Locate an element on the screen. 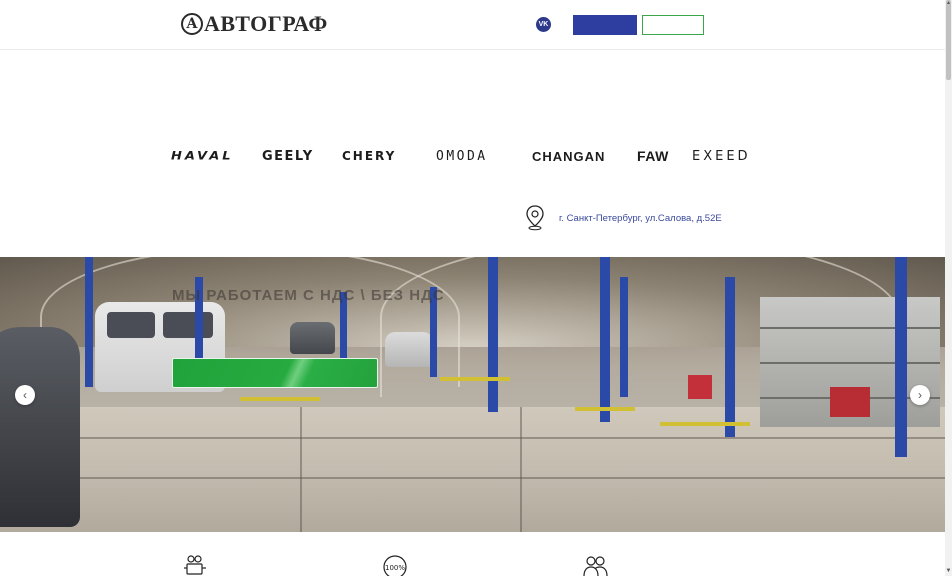 The width and height of the screenshot is (952, 576). chevron-left-icon: ‹ is located at coordinates (25, 395).